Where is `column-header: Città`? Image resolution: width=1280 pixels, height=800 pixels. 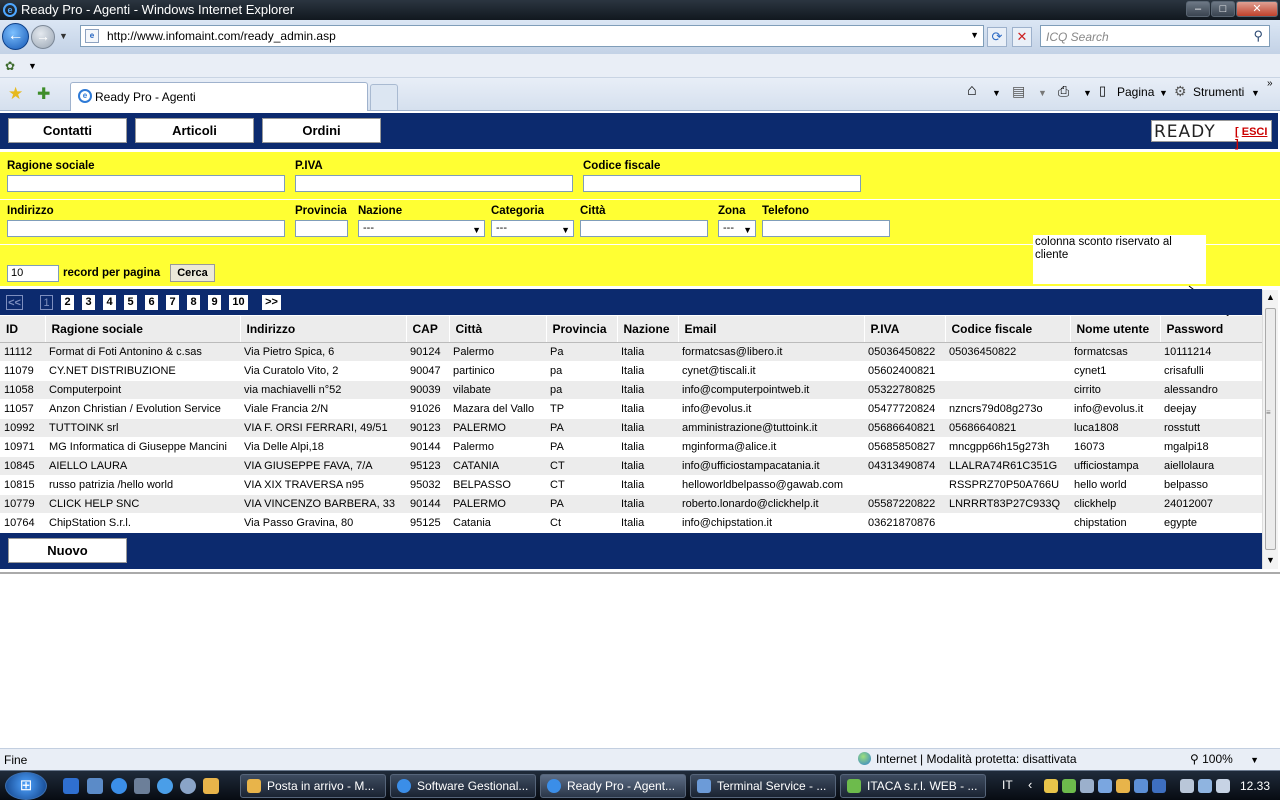
column-header: Città is located at coordinates (498, 329).